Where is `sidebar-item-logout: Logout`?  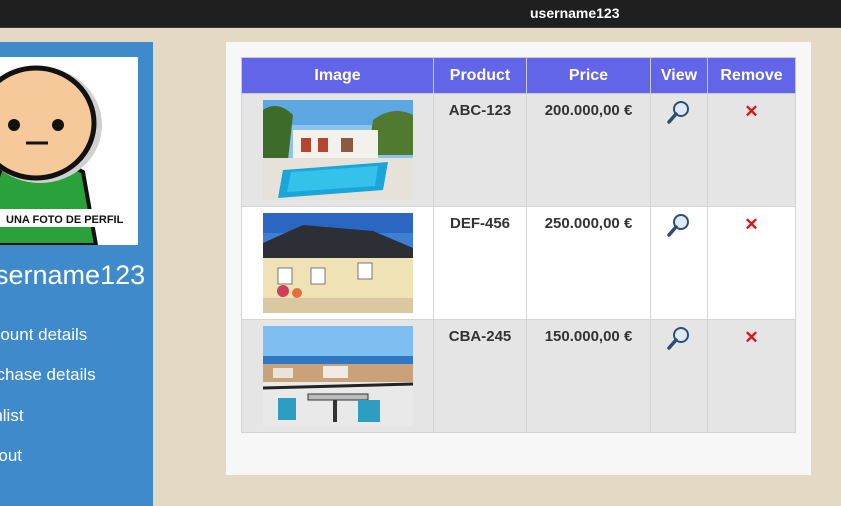 sidebar-item-logout: Logout is located at coordinates (11, 456).